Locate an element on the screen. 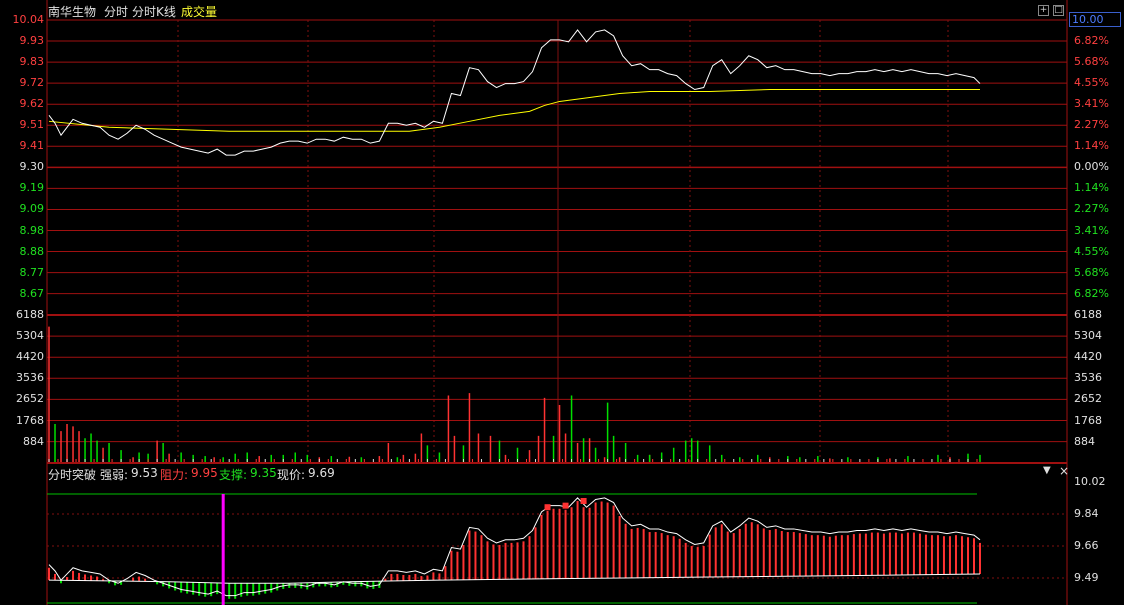 The width and height of the screenshot is (1124, 605). volume-tick-left: 884 is located at coordinates (33, 441).